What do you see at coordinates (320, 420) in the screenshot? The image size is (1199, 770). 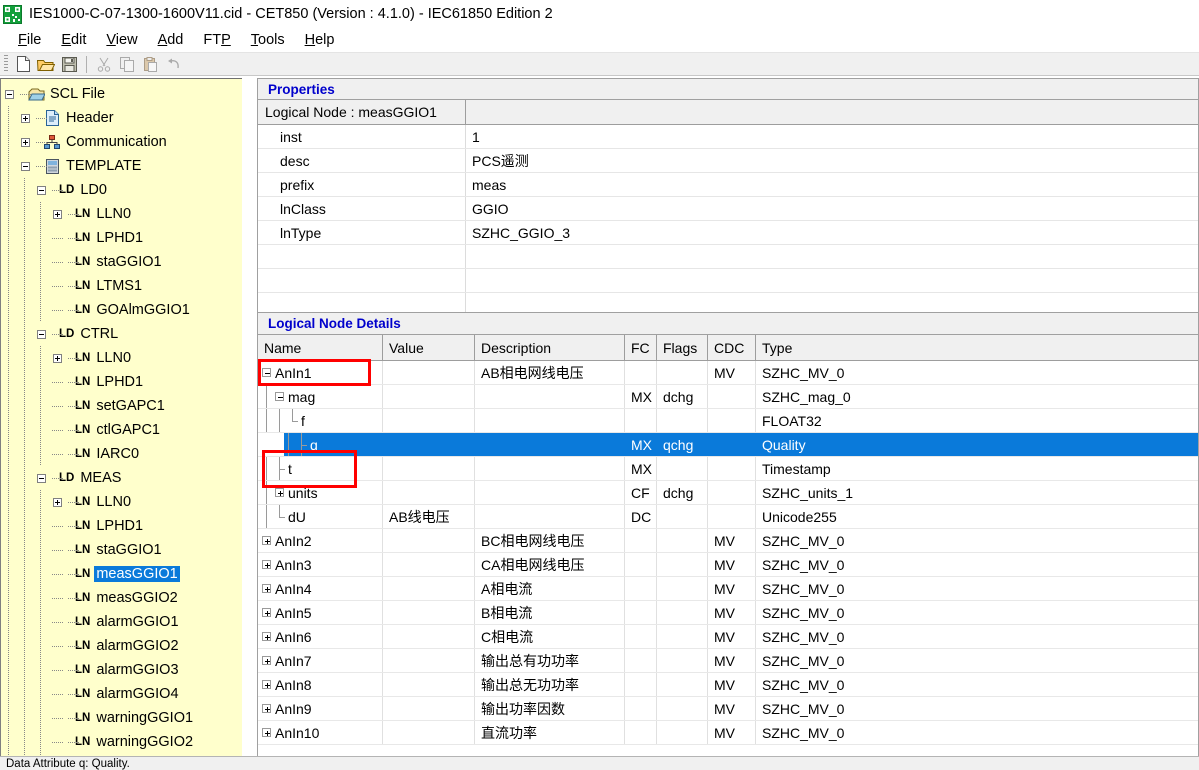 I see `details-name-cell: f` at bounding box center [320, 420].